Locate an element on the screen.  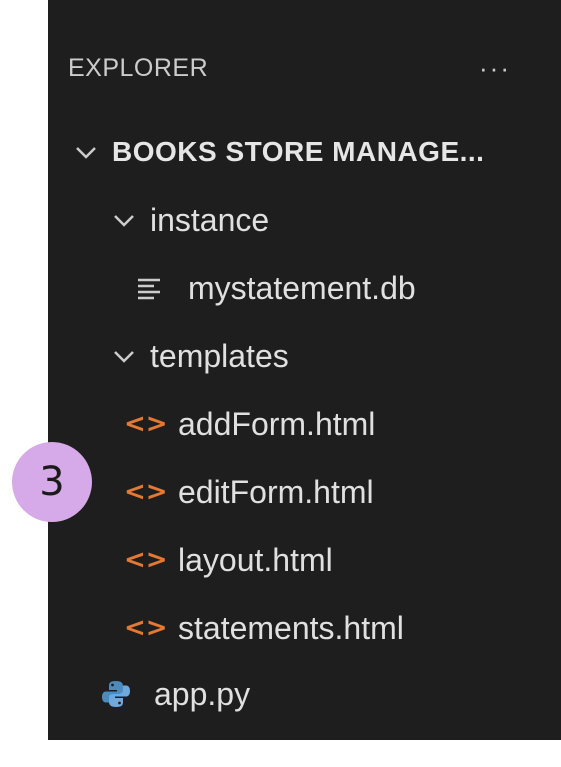
tree-folder-instance: instance is located at coordinates (189, 220).